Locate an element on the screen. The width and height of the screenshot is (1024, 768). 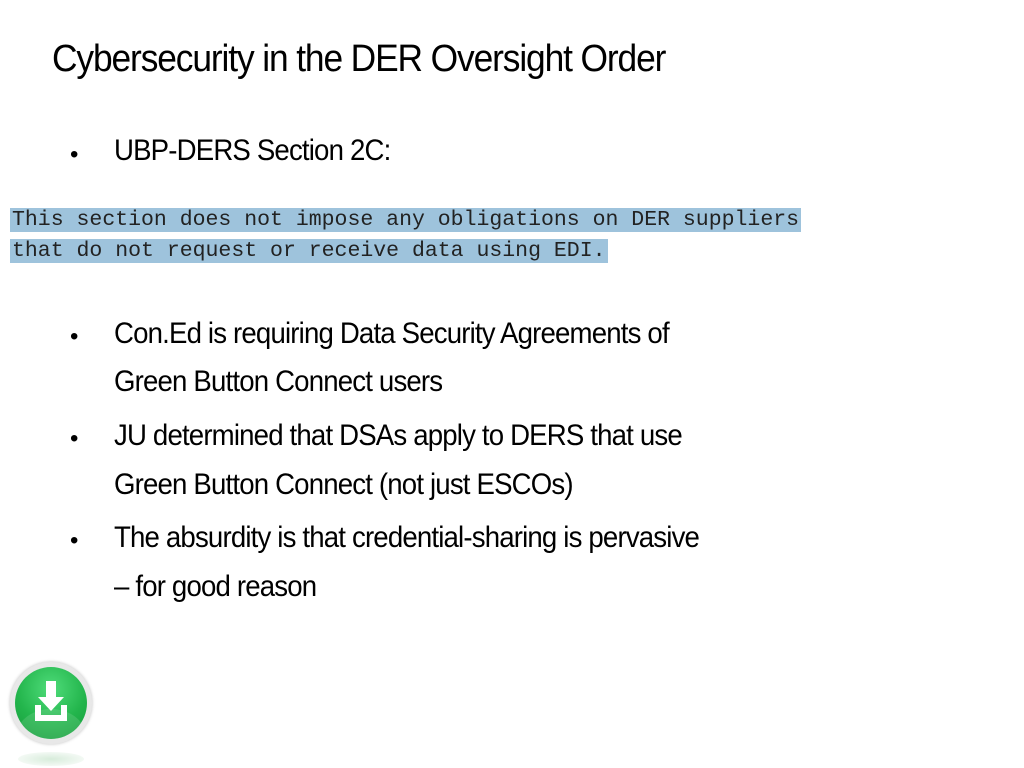
bullet-item-continuation: Green Button Connect users is located at coordinates (278, 381).